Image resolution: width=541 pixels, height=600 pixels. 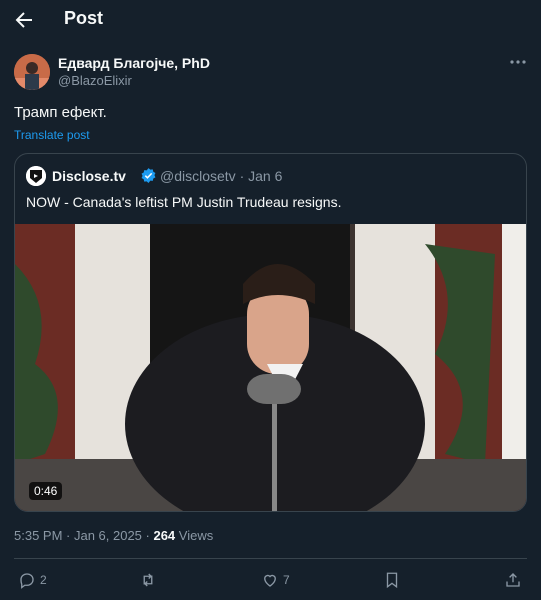 What do you see at coordinates (84, 18) in the screenshot?
I see `page-title: Post` at bounding box center [84, 18].